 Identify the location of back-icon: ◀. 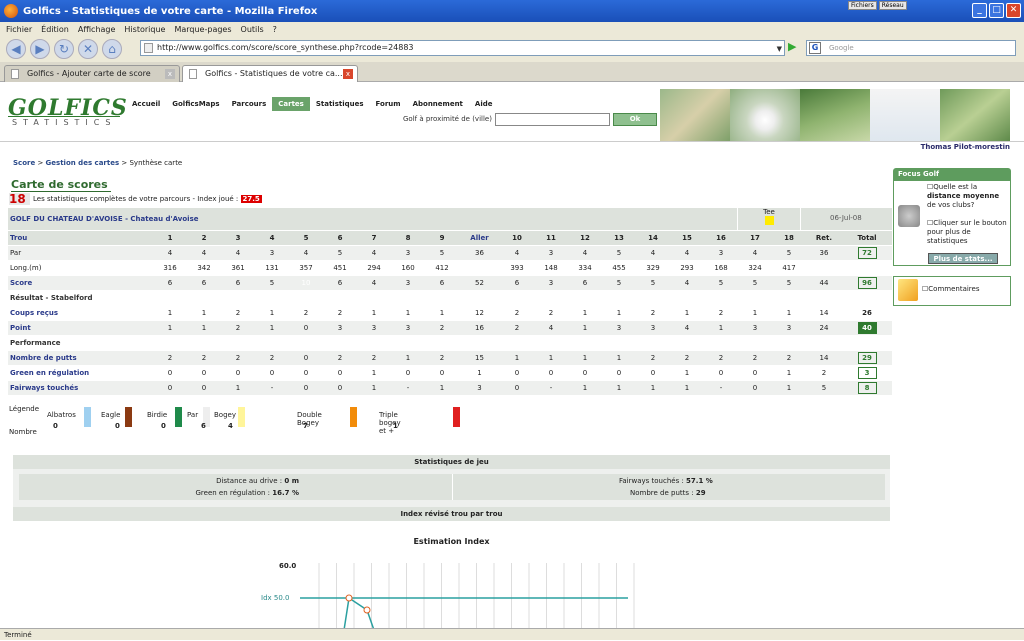
(16, 49).